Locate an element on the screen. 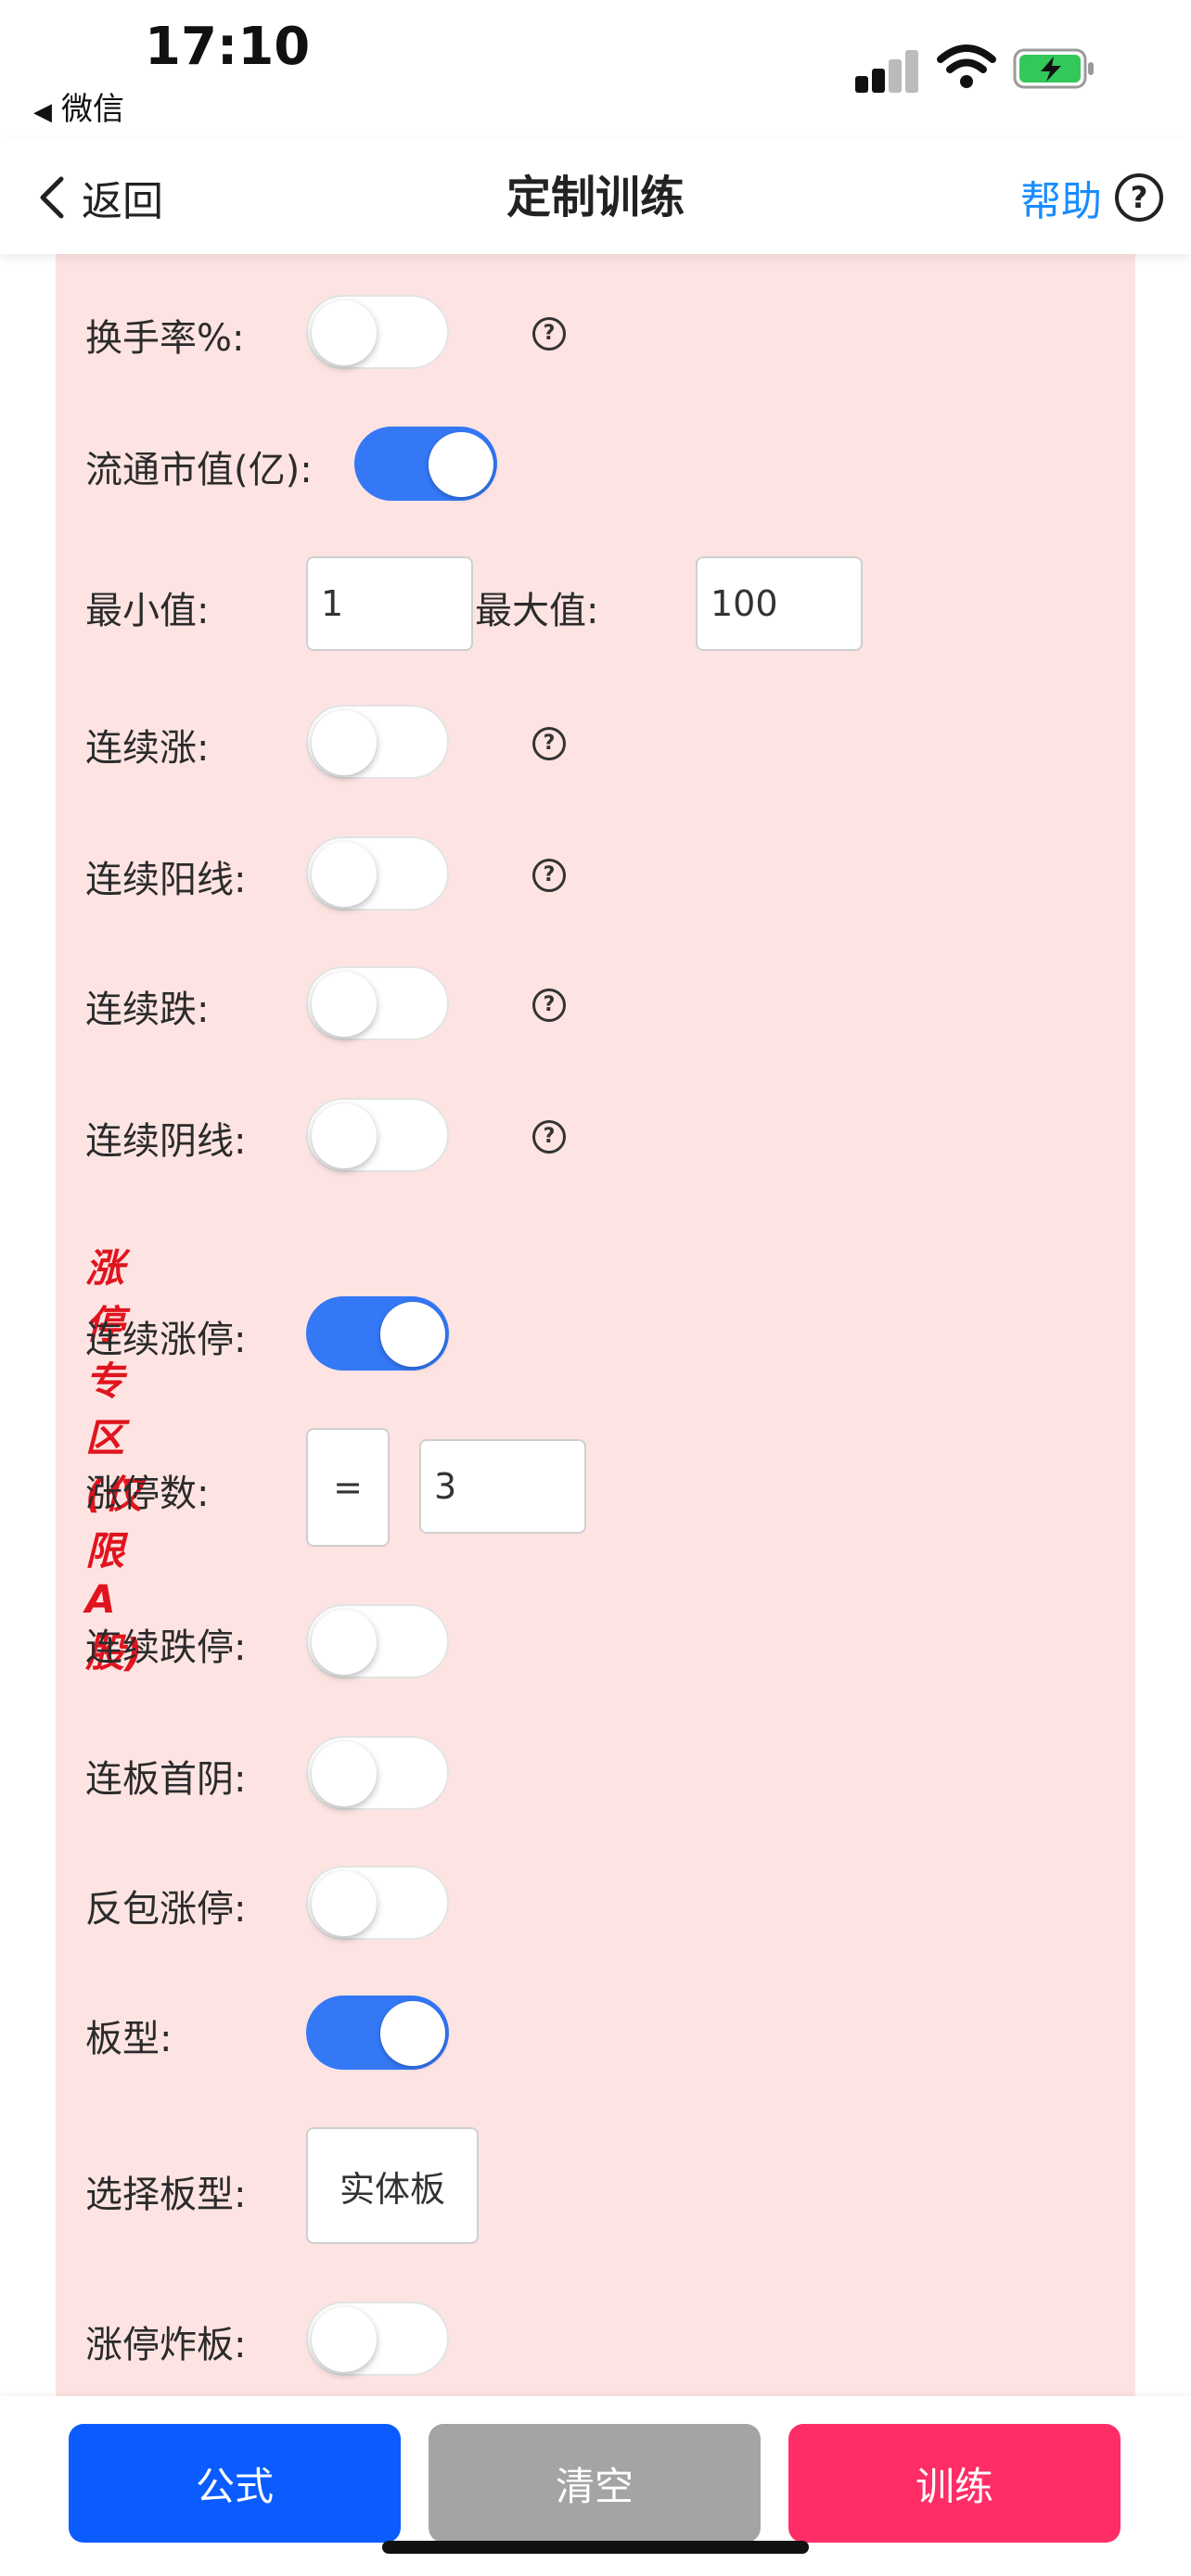 Image resolution: width=1191 pixels, height=2576 pixels. cons-yin-label: 连续阴线: is located at coordinates (166, 1142).